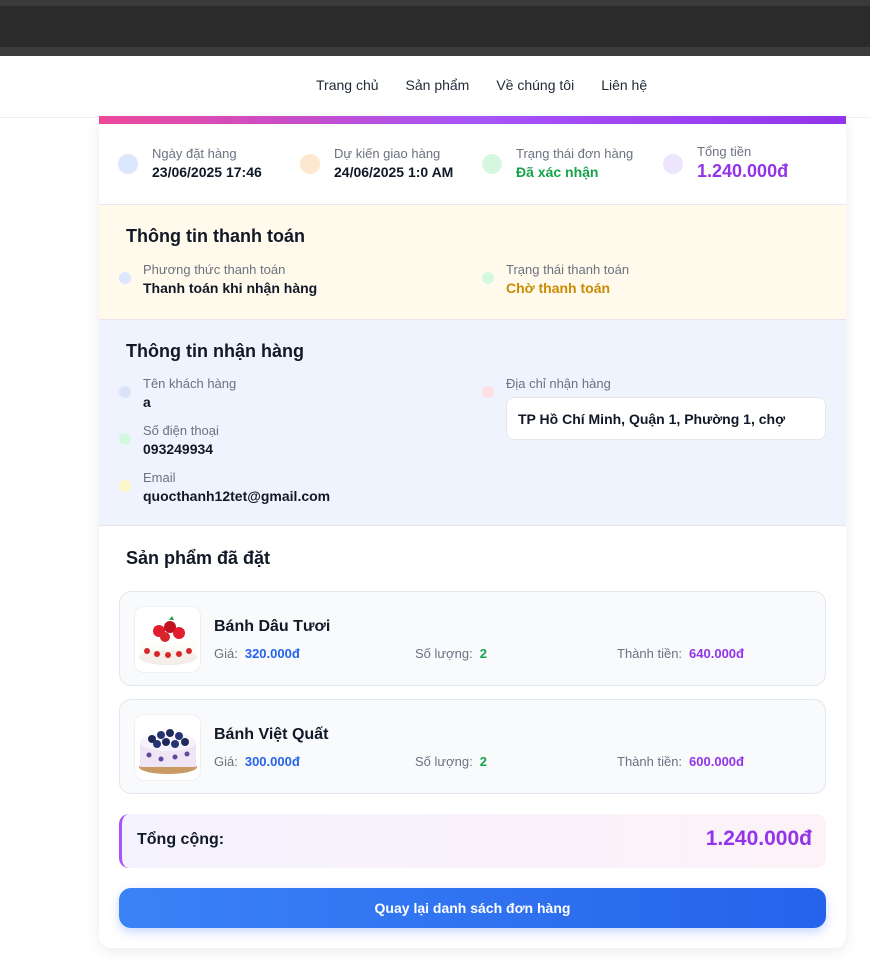 The width and height of the screenshot is (870, 961). What do you see at coordinates (125, 486) in the screenshot?
I see `mail-icon` at bounding box center [125, 486].